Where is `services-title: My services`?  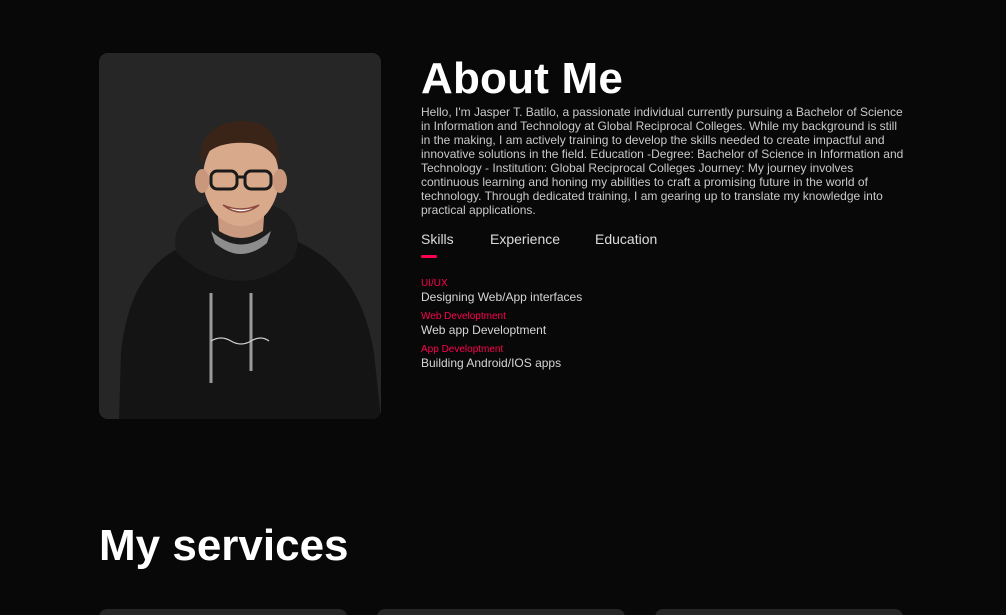 services-title: My services is located at coordinates (224, 545).